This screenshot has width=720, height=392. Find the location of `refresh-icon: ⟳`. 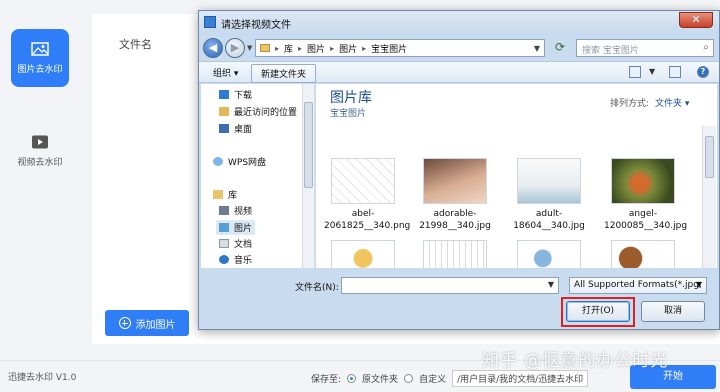

refresh-icon: ⟳ is located at coordinates (560, 48).